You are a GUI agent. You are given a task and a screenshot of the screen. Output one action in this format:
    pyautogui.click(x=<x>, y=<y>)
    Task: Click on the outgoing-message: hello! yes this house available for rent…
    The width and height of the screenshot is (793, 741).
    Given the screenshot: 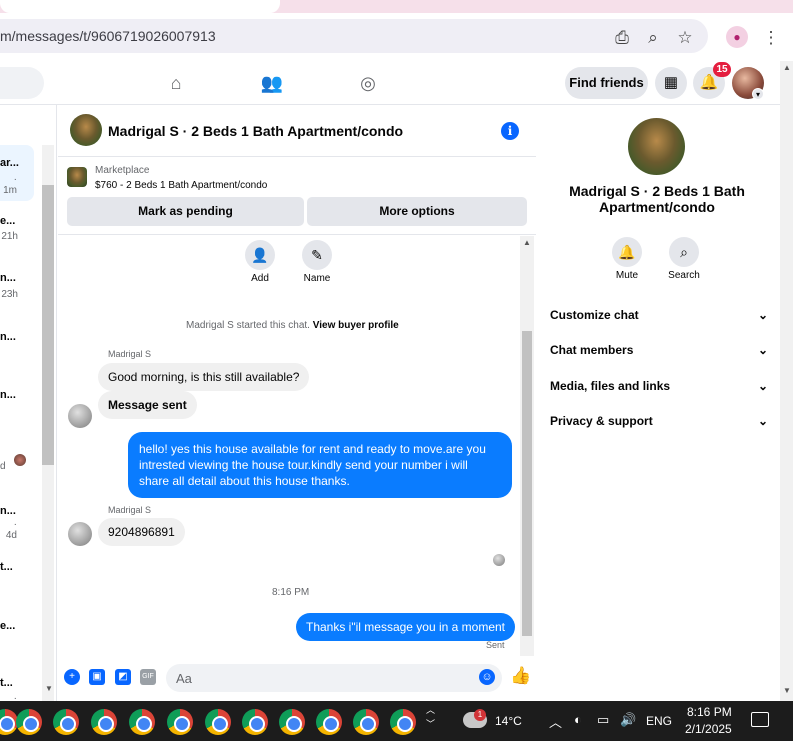 What is the action you would take?
    pyautogui.click(x=320, y=465)
    